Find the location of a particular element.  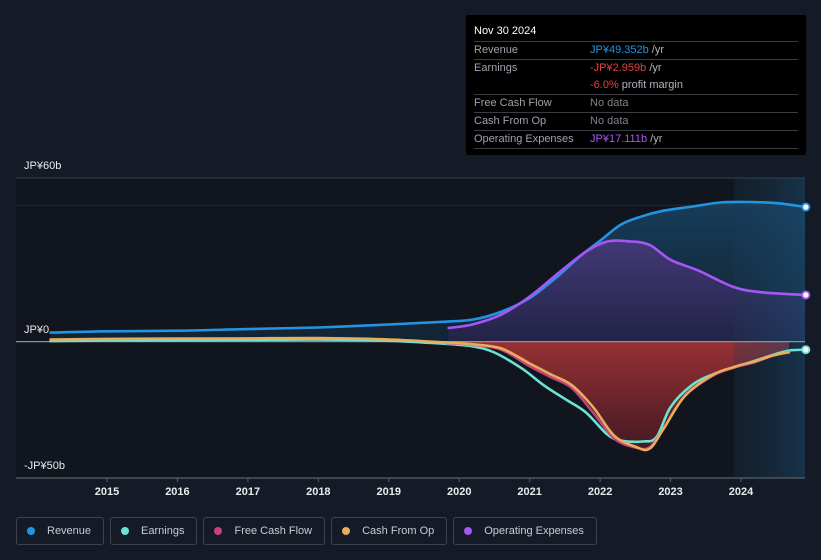

legend-label: Revenue is located at coordinates (69, 531).